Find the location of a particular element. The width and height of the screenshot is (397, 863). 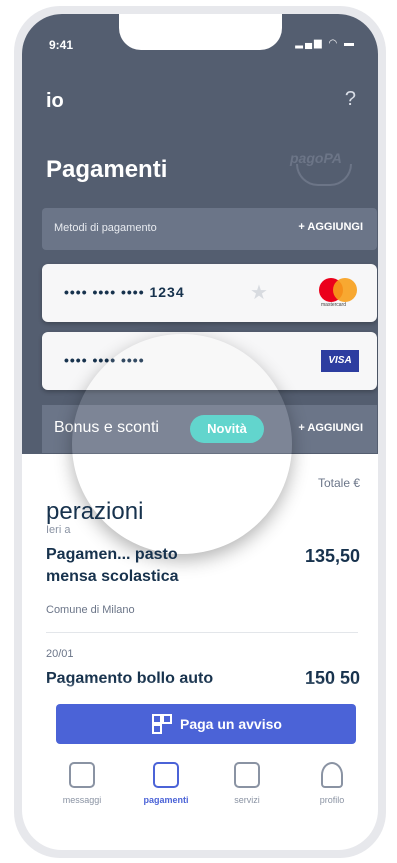

device-notch is located at coordinates (200, 32).